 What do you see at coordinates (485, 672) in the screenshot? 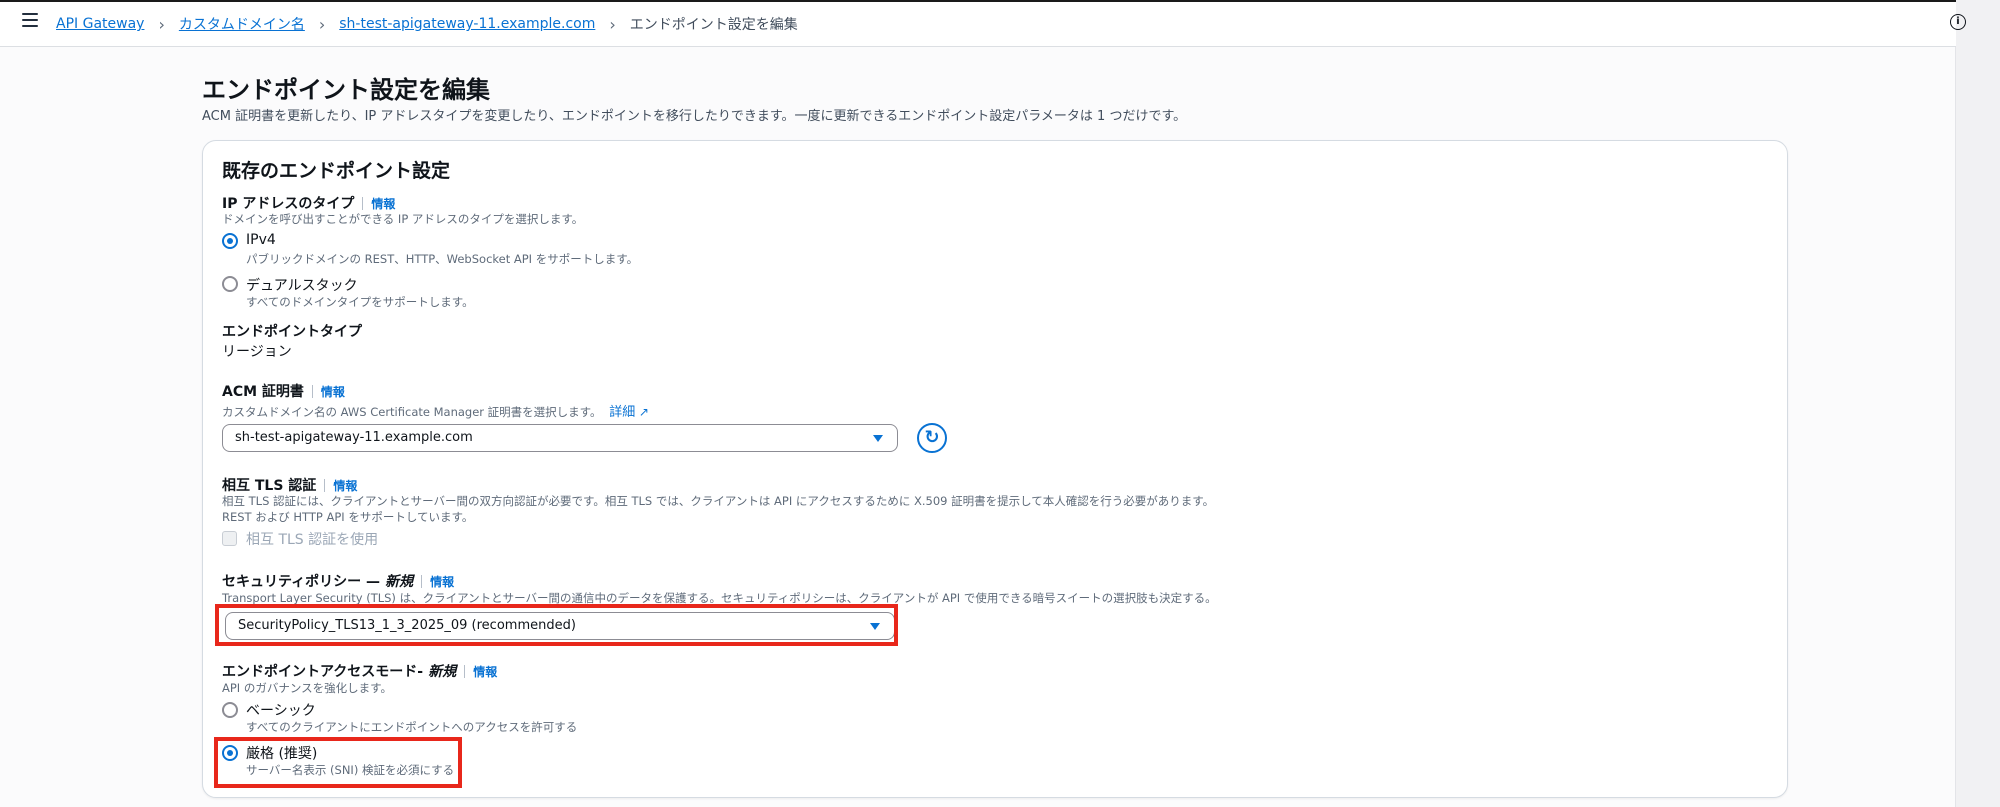
I see `access-mode-info-link: 情報` at bounding box center [485, 672].